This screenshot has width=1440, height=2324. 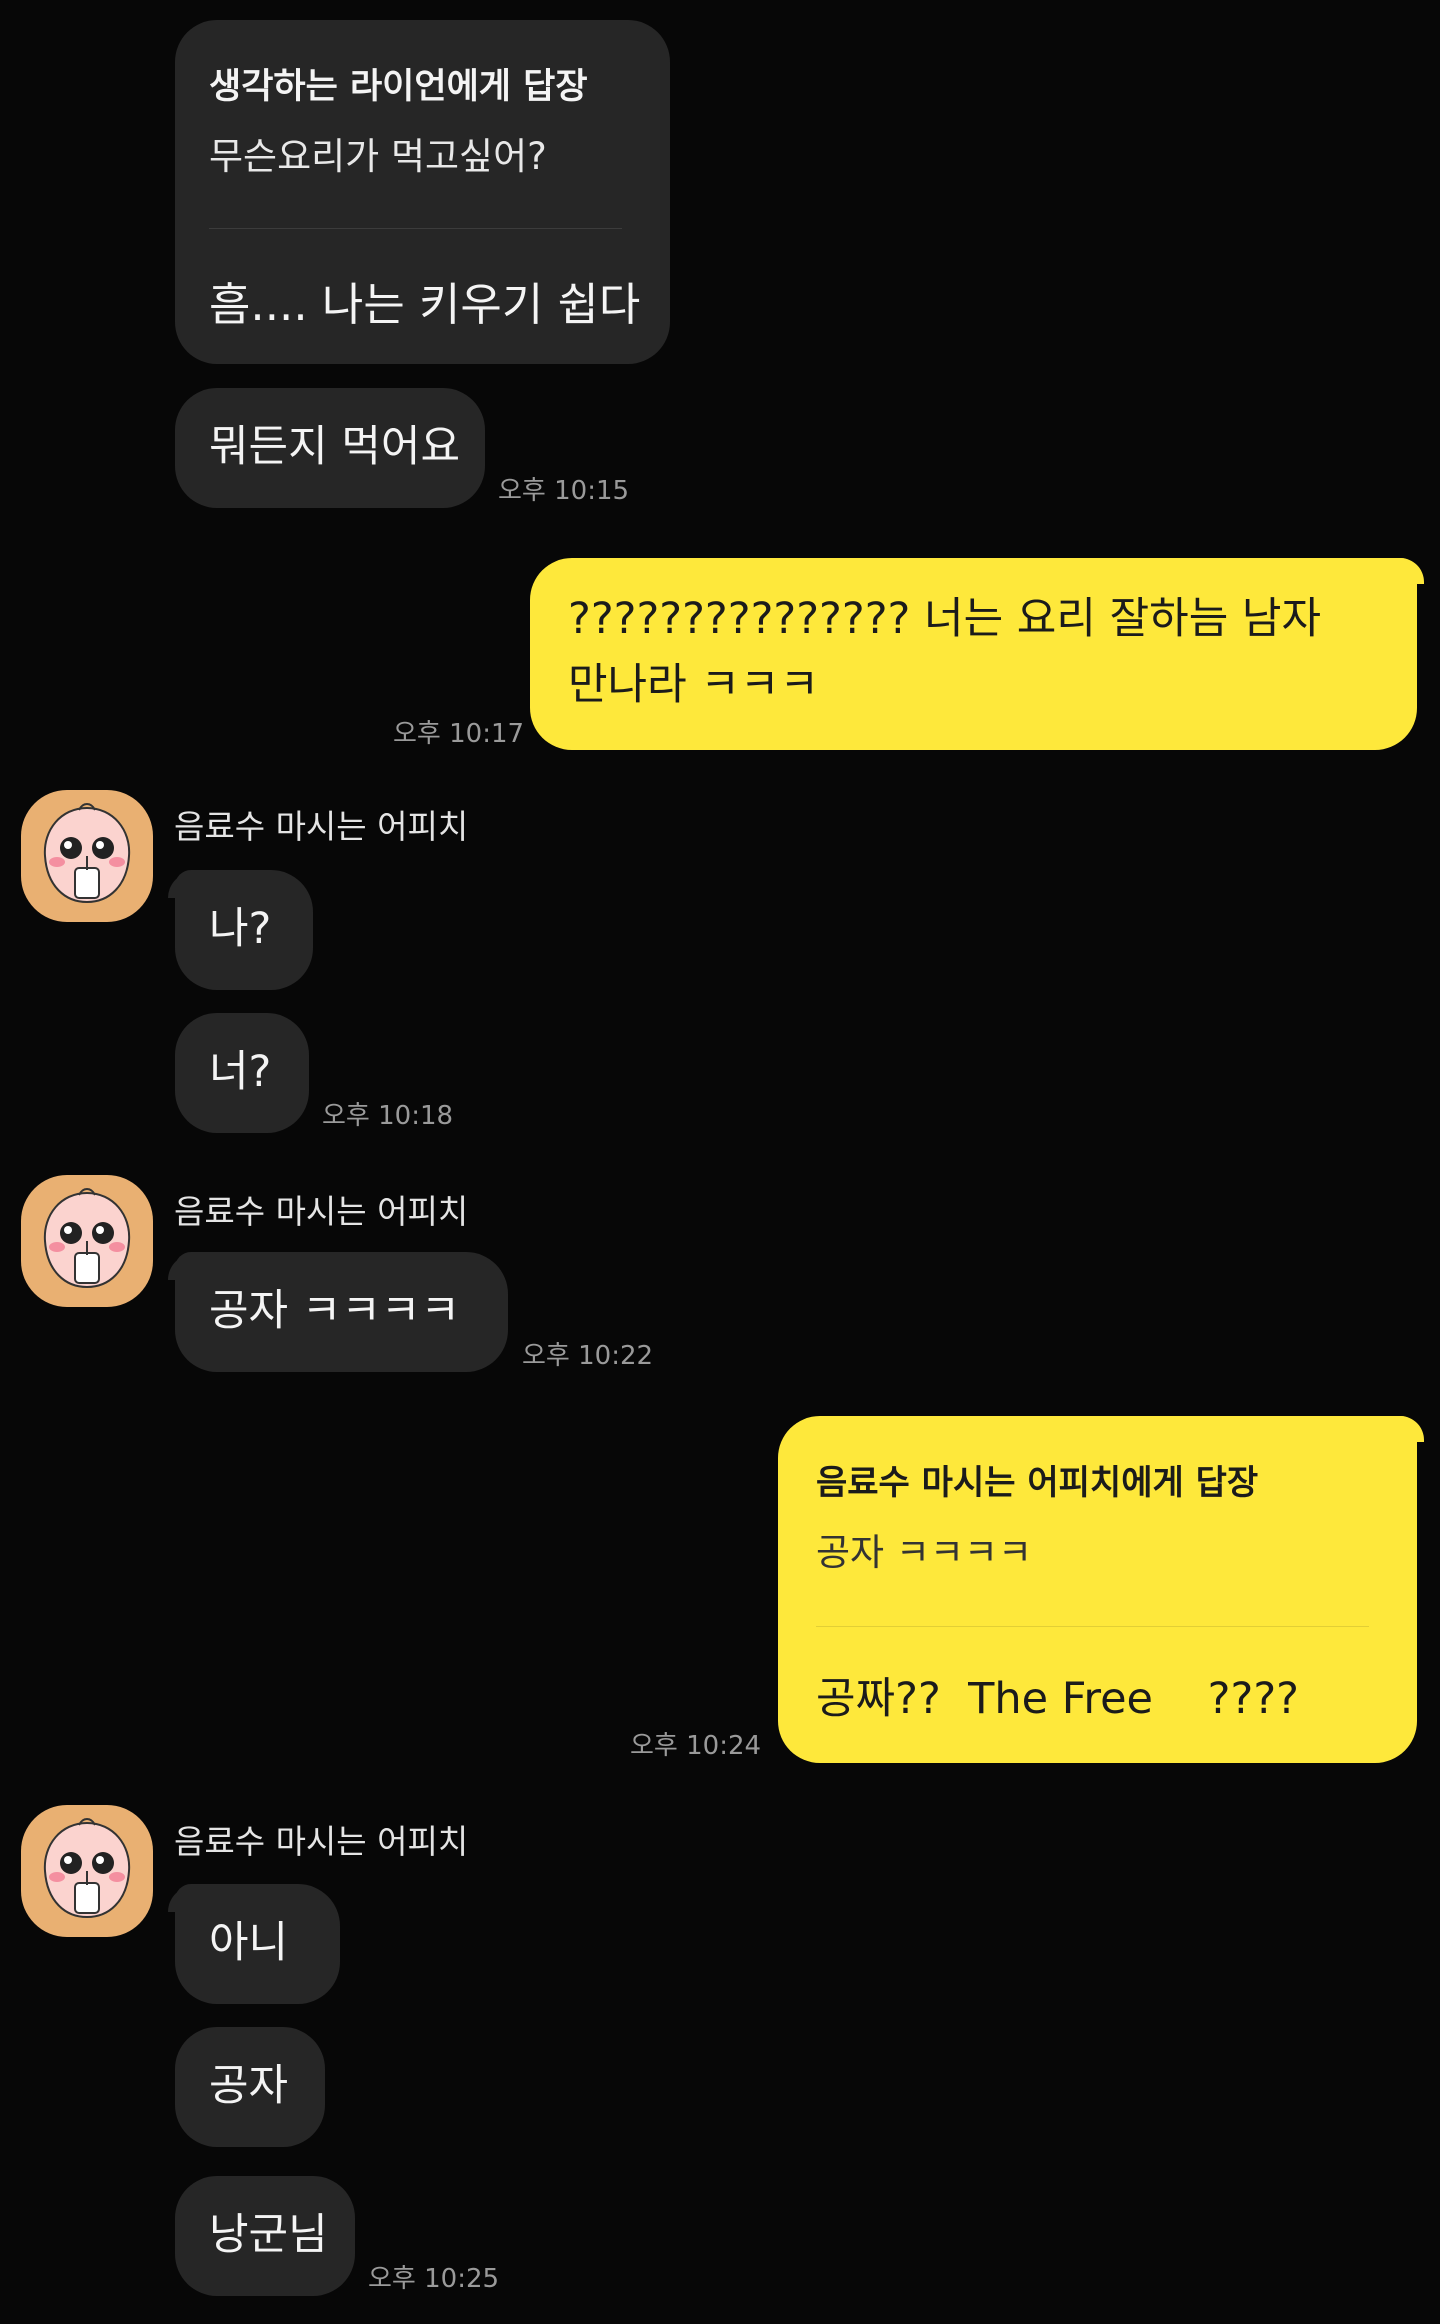 What do you see at coordinates (434, 2279) in the screenshot?
I see `message-timestamp: 오후 10:25` at bounding box center [434, 2279].